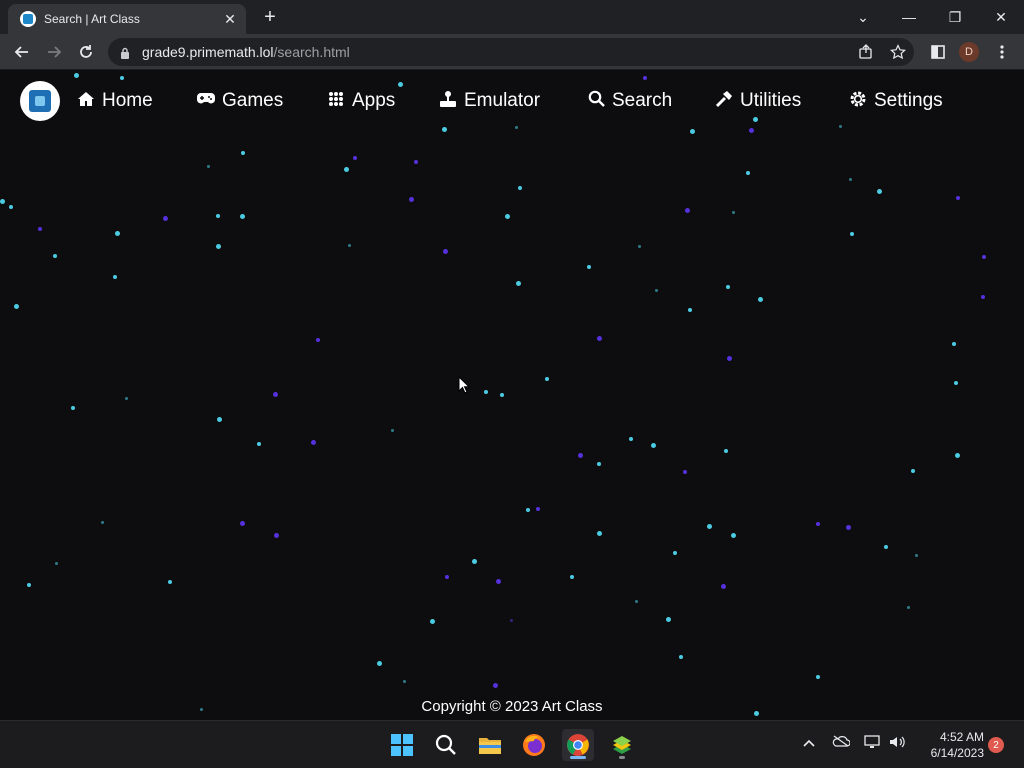 Image resolution: width=1024 pixels, height=768 pixels. I want to click on nav-search-label: Search, so click(642, 100).